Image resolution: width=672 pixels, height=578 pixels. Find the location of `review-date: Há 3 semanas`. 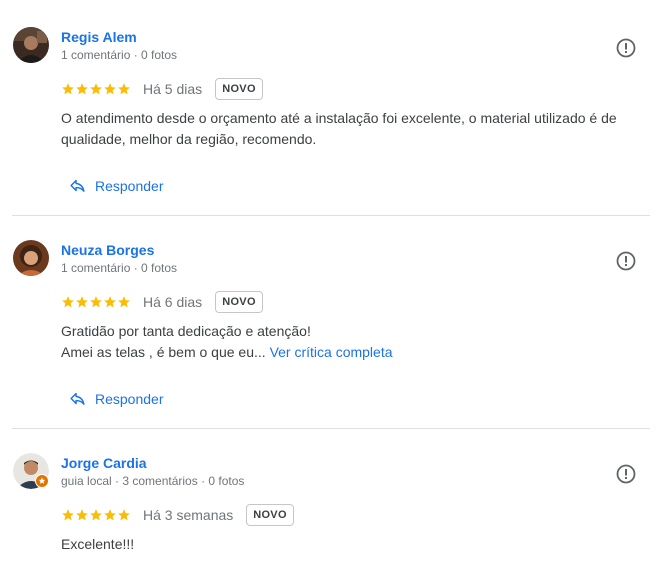

review-date: Há 3 semanas is located at coordinates (188, 515).